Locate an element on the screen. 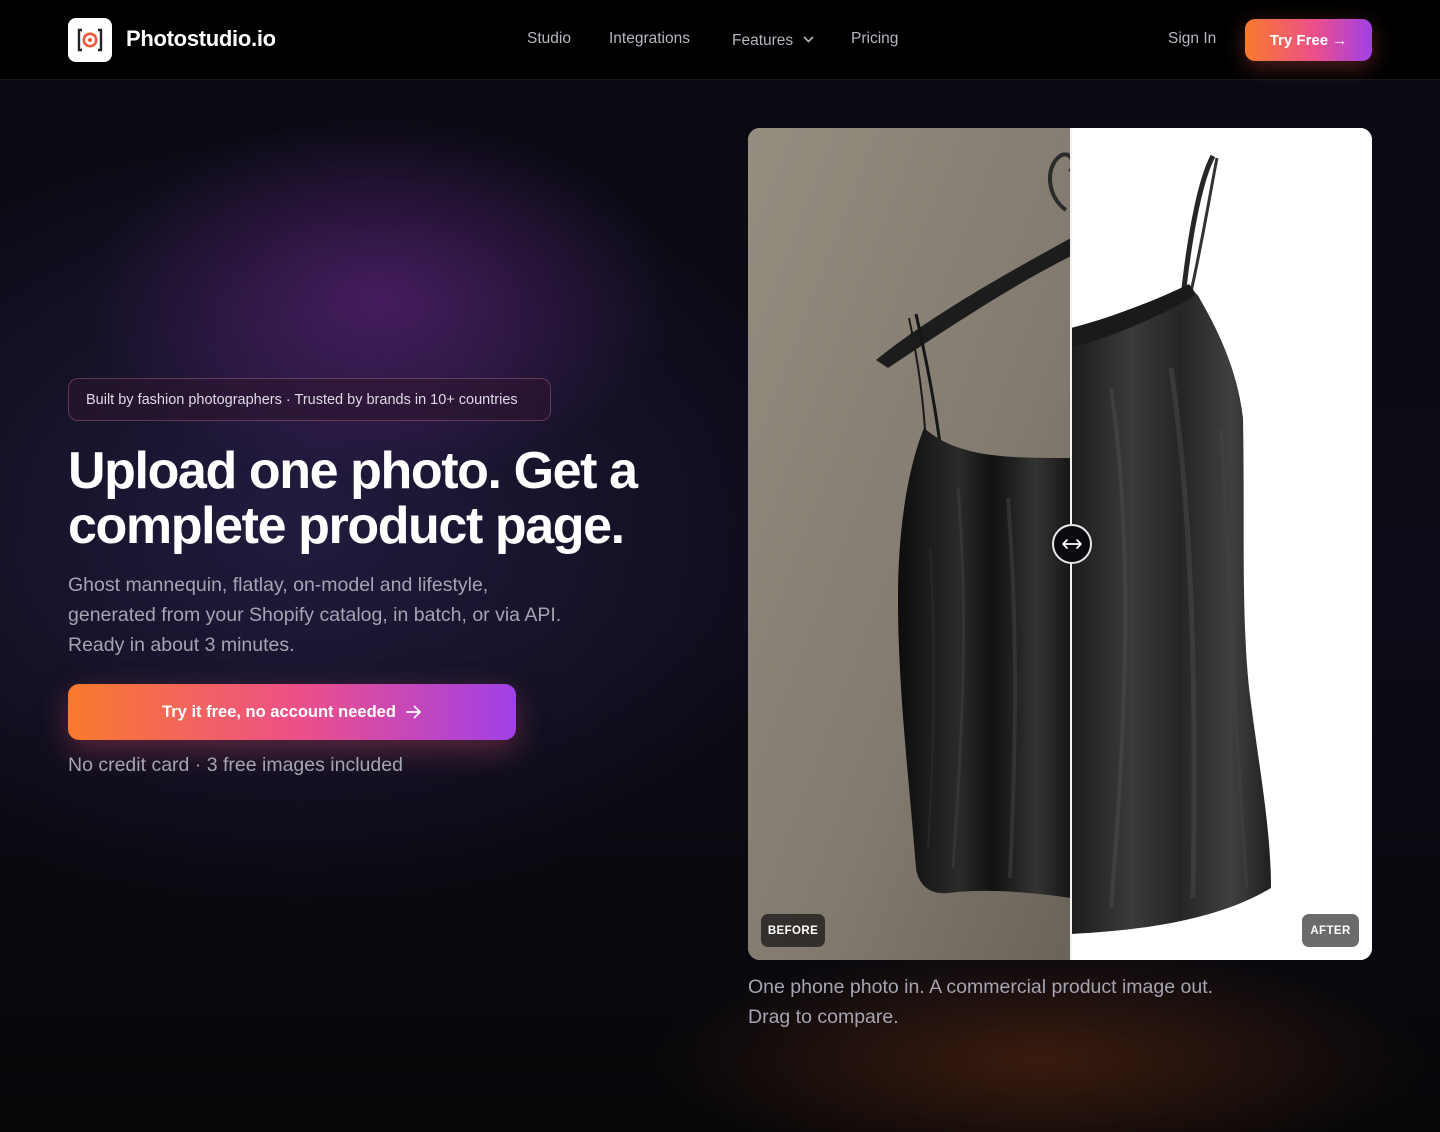 This screenshot has width=1440, height=1132. logo is located at coordinates (90, 40).